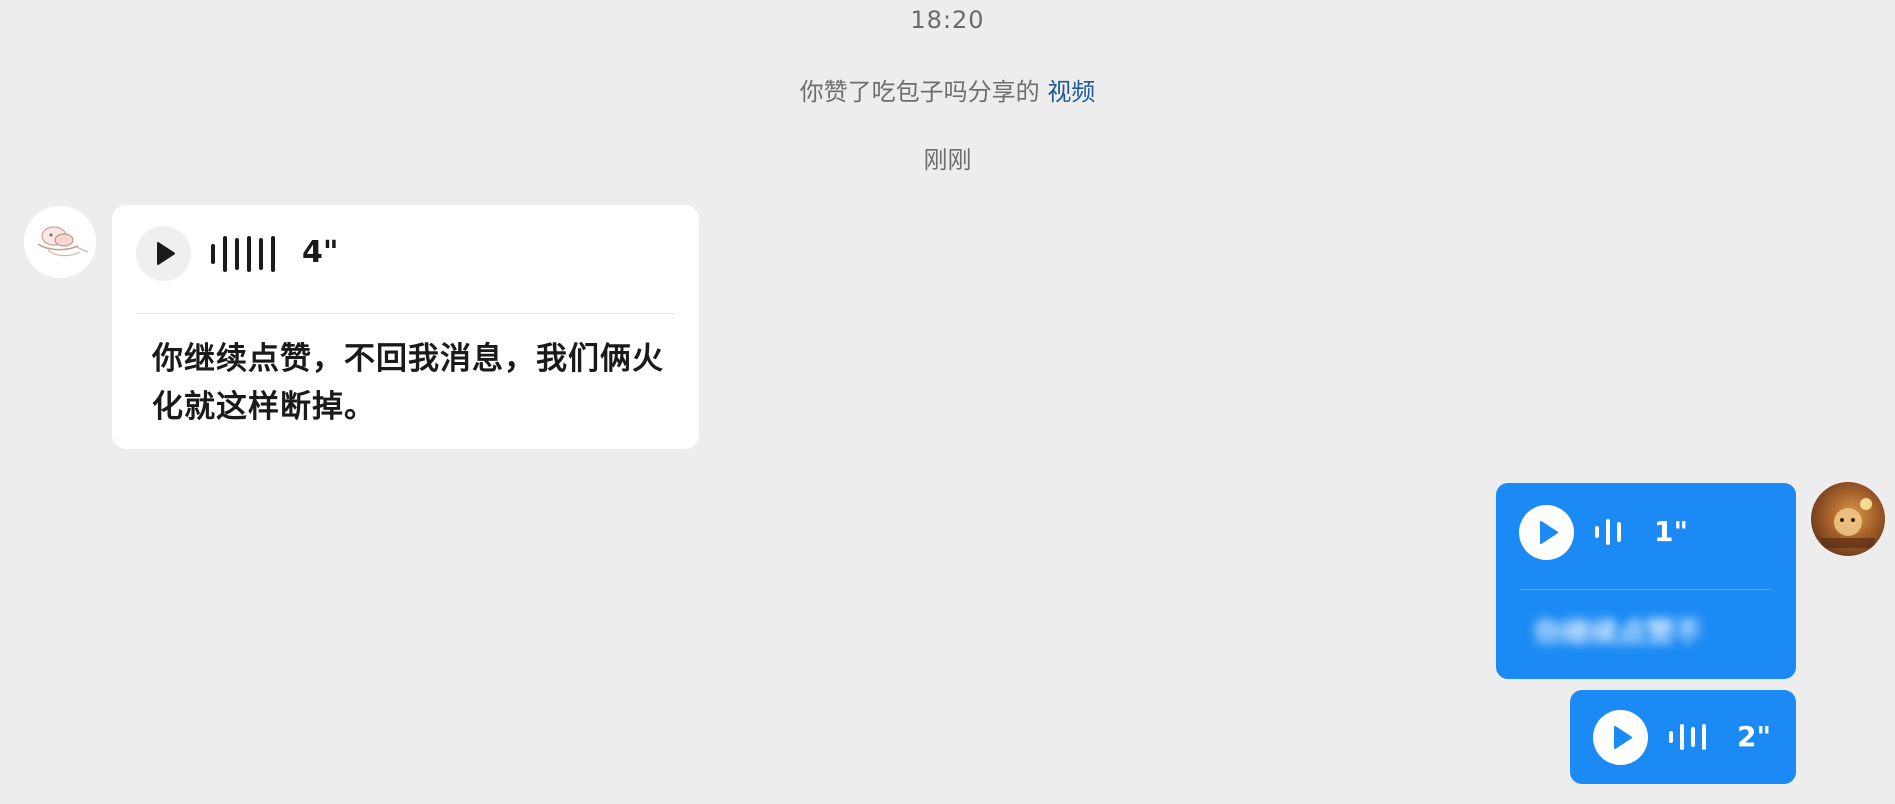 The width and height of the screenshot is (1895, 804). I want to click on blurred-transcript: 你继续点赞不, so click(1618, 632).